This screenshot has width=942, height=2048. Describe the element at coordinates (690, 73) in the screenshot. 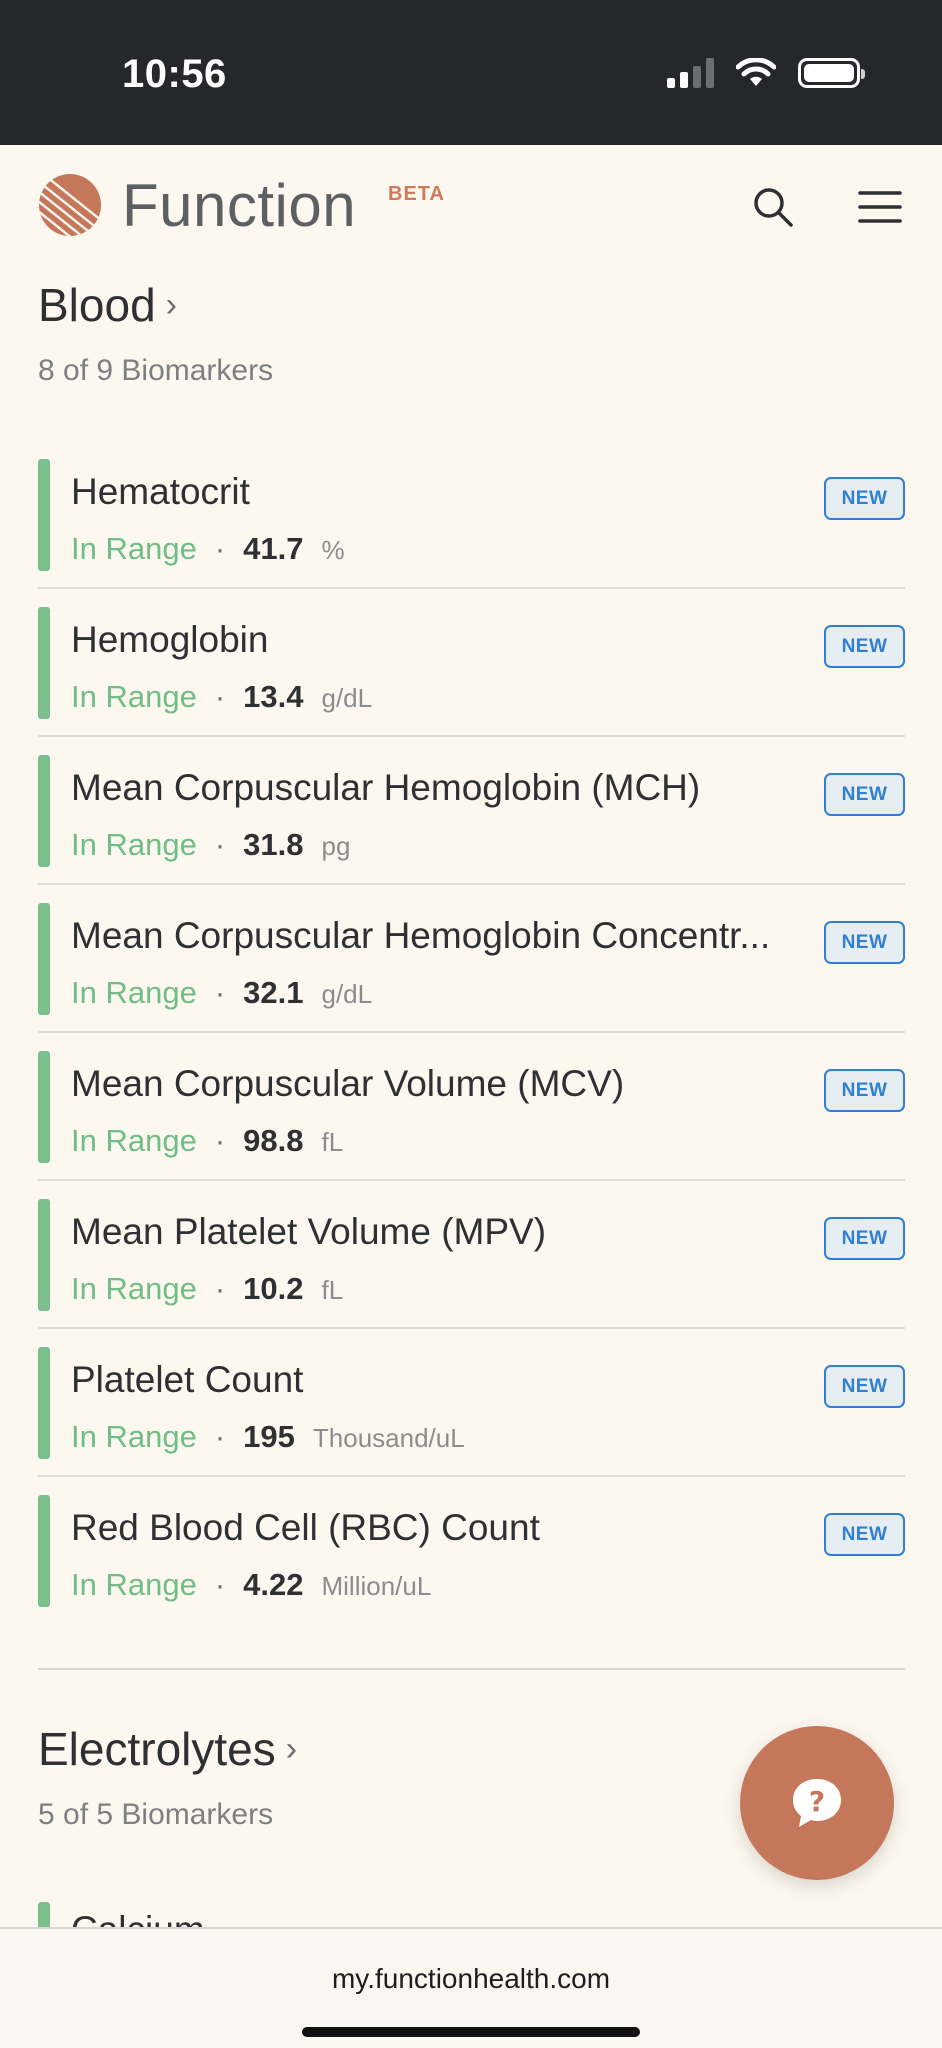

I see `cellular-signal-icon` at that location.